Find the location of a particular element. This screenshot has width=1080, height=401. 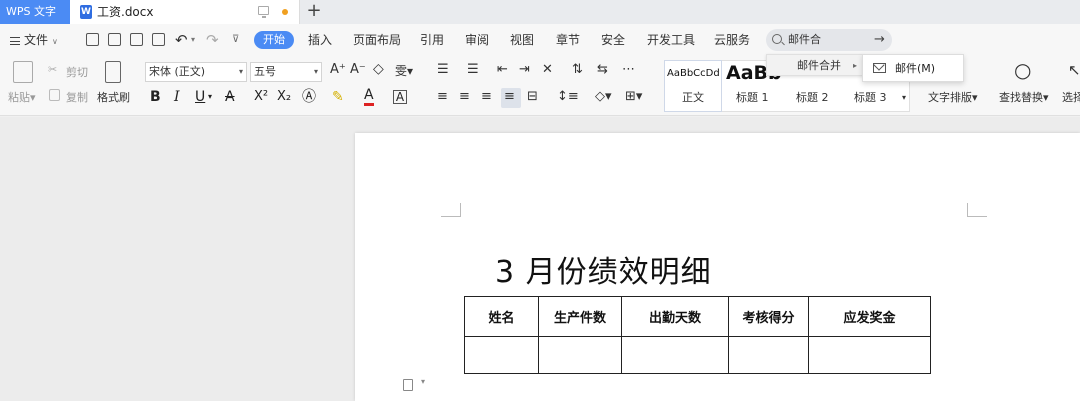

document-tab: W 工资.docx is located at coordinates (185, 12).